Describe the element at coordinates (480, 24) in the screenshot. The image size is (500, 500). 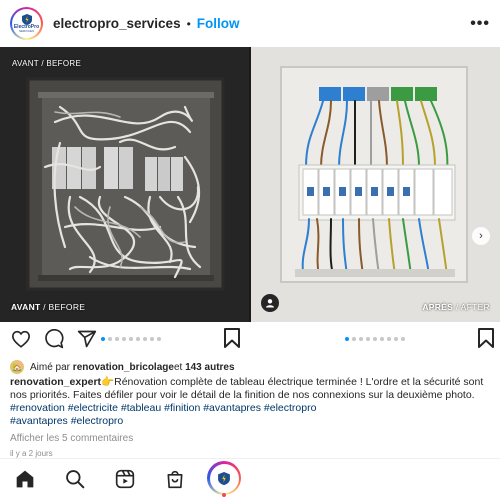
I see `more-options-icon: •••` at that location.